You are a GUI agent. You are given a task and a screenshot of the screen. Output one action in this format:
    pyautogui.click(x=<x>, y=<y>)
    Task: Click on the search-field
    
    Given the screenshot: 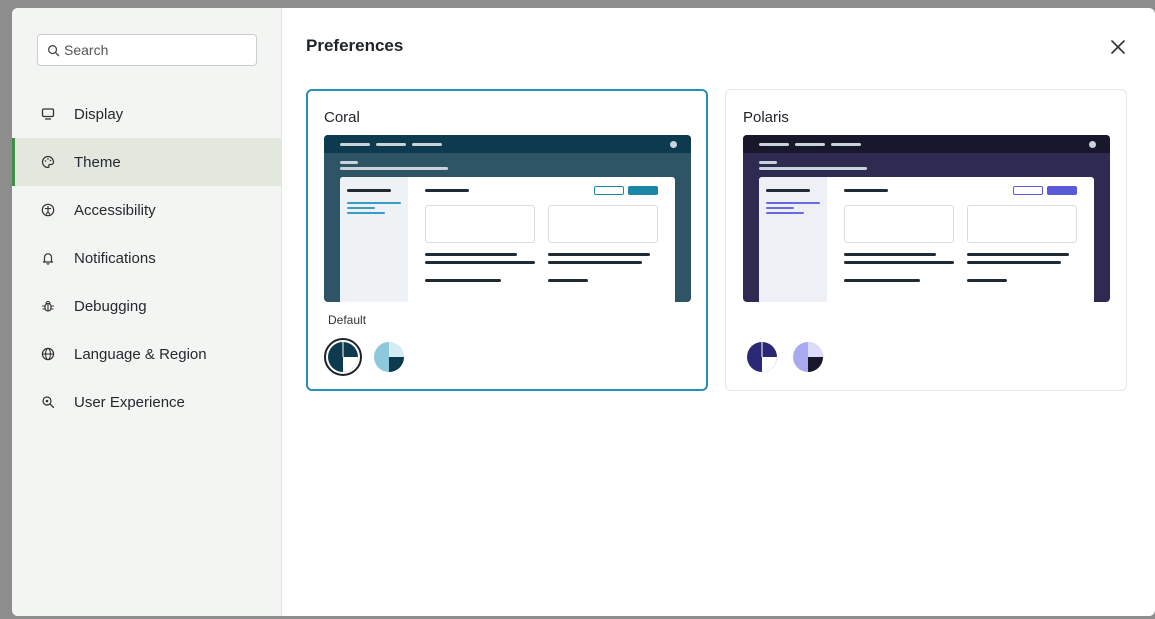 What is the action you would take?
    pyautogui.click(x=147, y=50)
    